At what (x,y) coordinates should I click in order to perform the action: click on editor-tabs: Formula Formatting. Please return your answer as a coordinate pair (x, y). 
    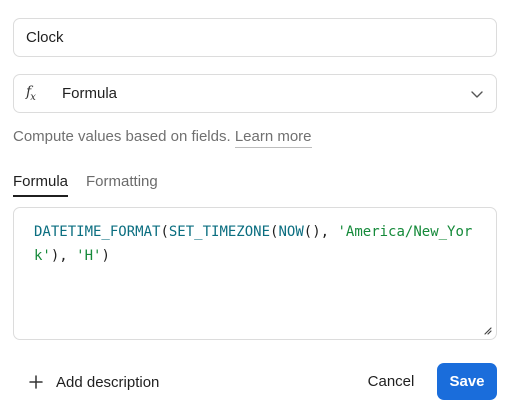
    Looking at the image, I should click on (94, 185).